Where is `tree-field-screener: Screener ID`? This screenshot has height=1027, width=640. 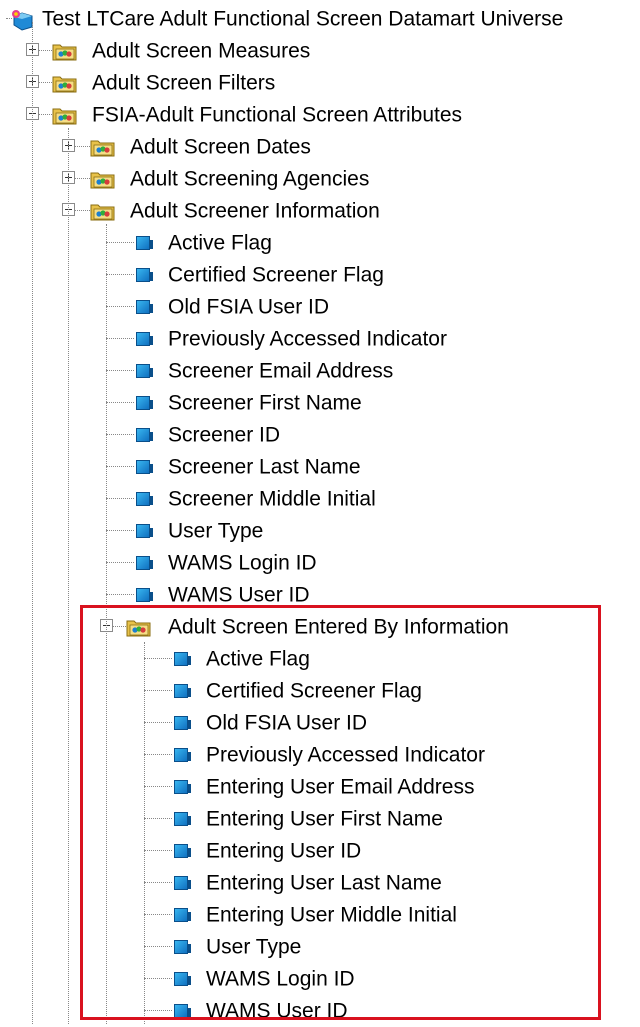
tree-field-screener: Screener ID is located at coordinates (320, 435).